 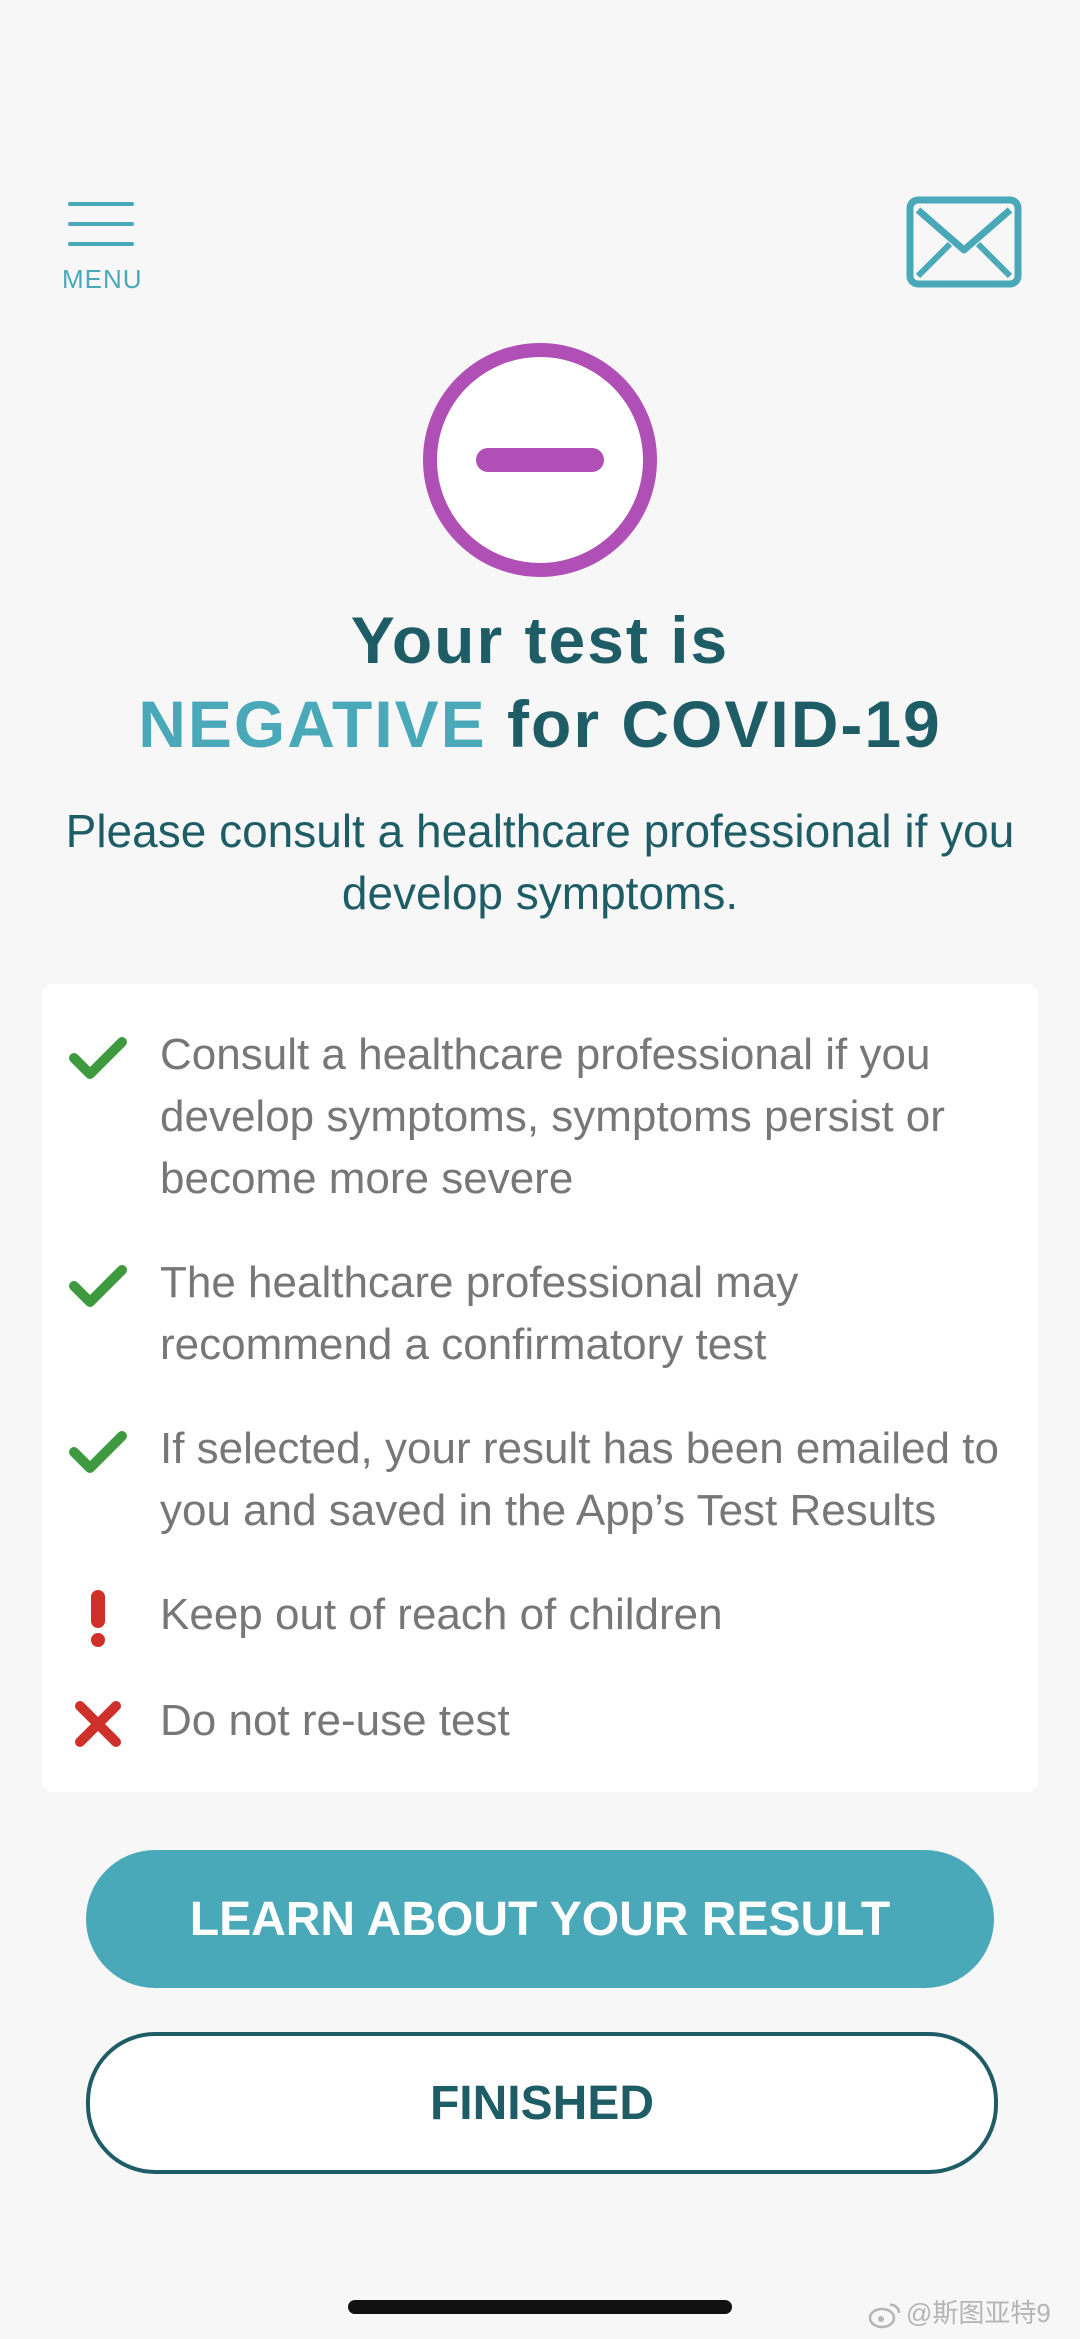 I want to click on watermark-text: @斯图亚特9, so click(x=978, y=2313).